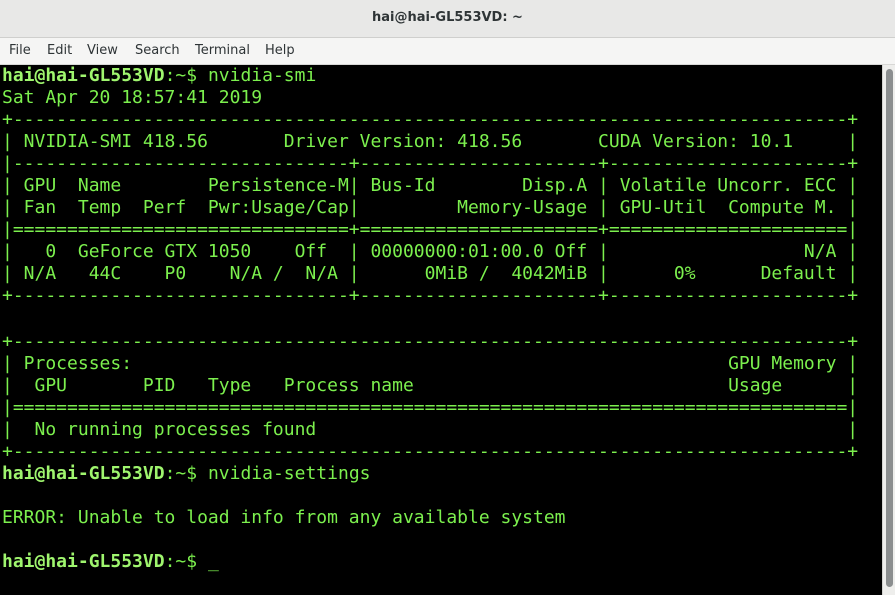  I want to click on vertical-scrollbar, so click(888, 330).